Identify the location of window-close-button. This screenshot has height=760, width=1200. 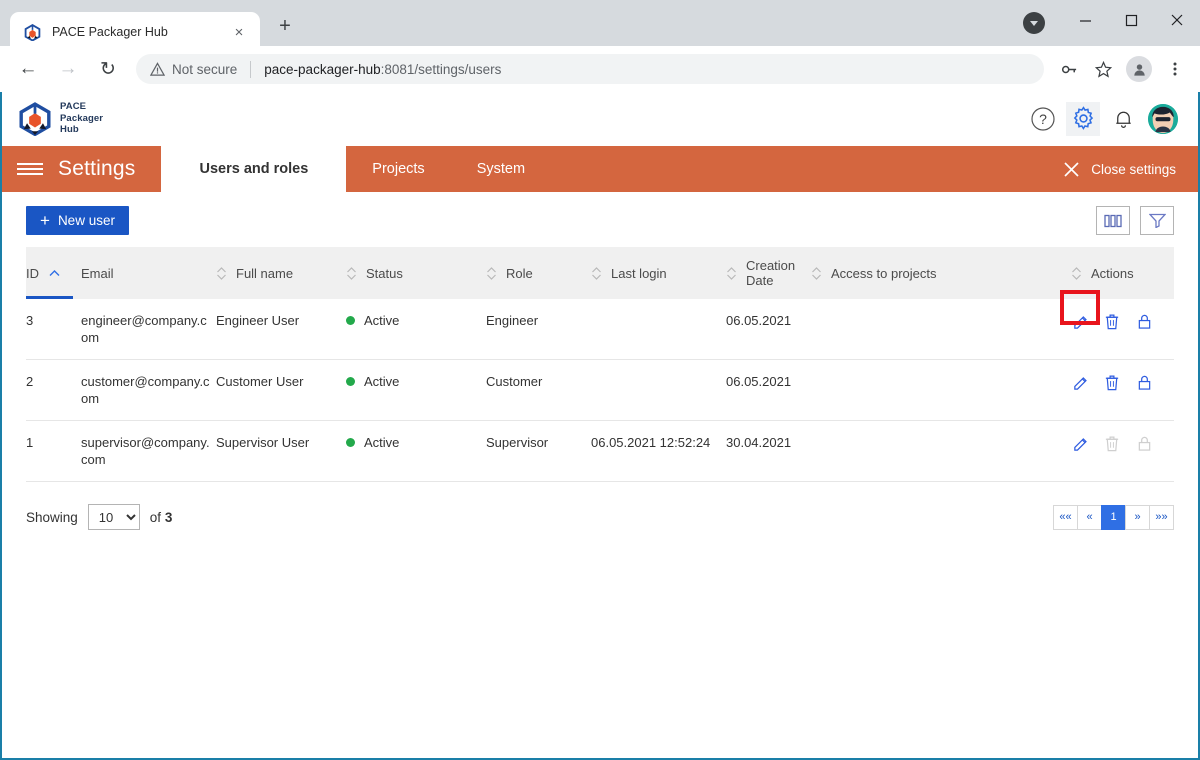
(1177, 20).